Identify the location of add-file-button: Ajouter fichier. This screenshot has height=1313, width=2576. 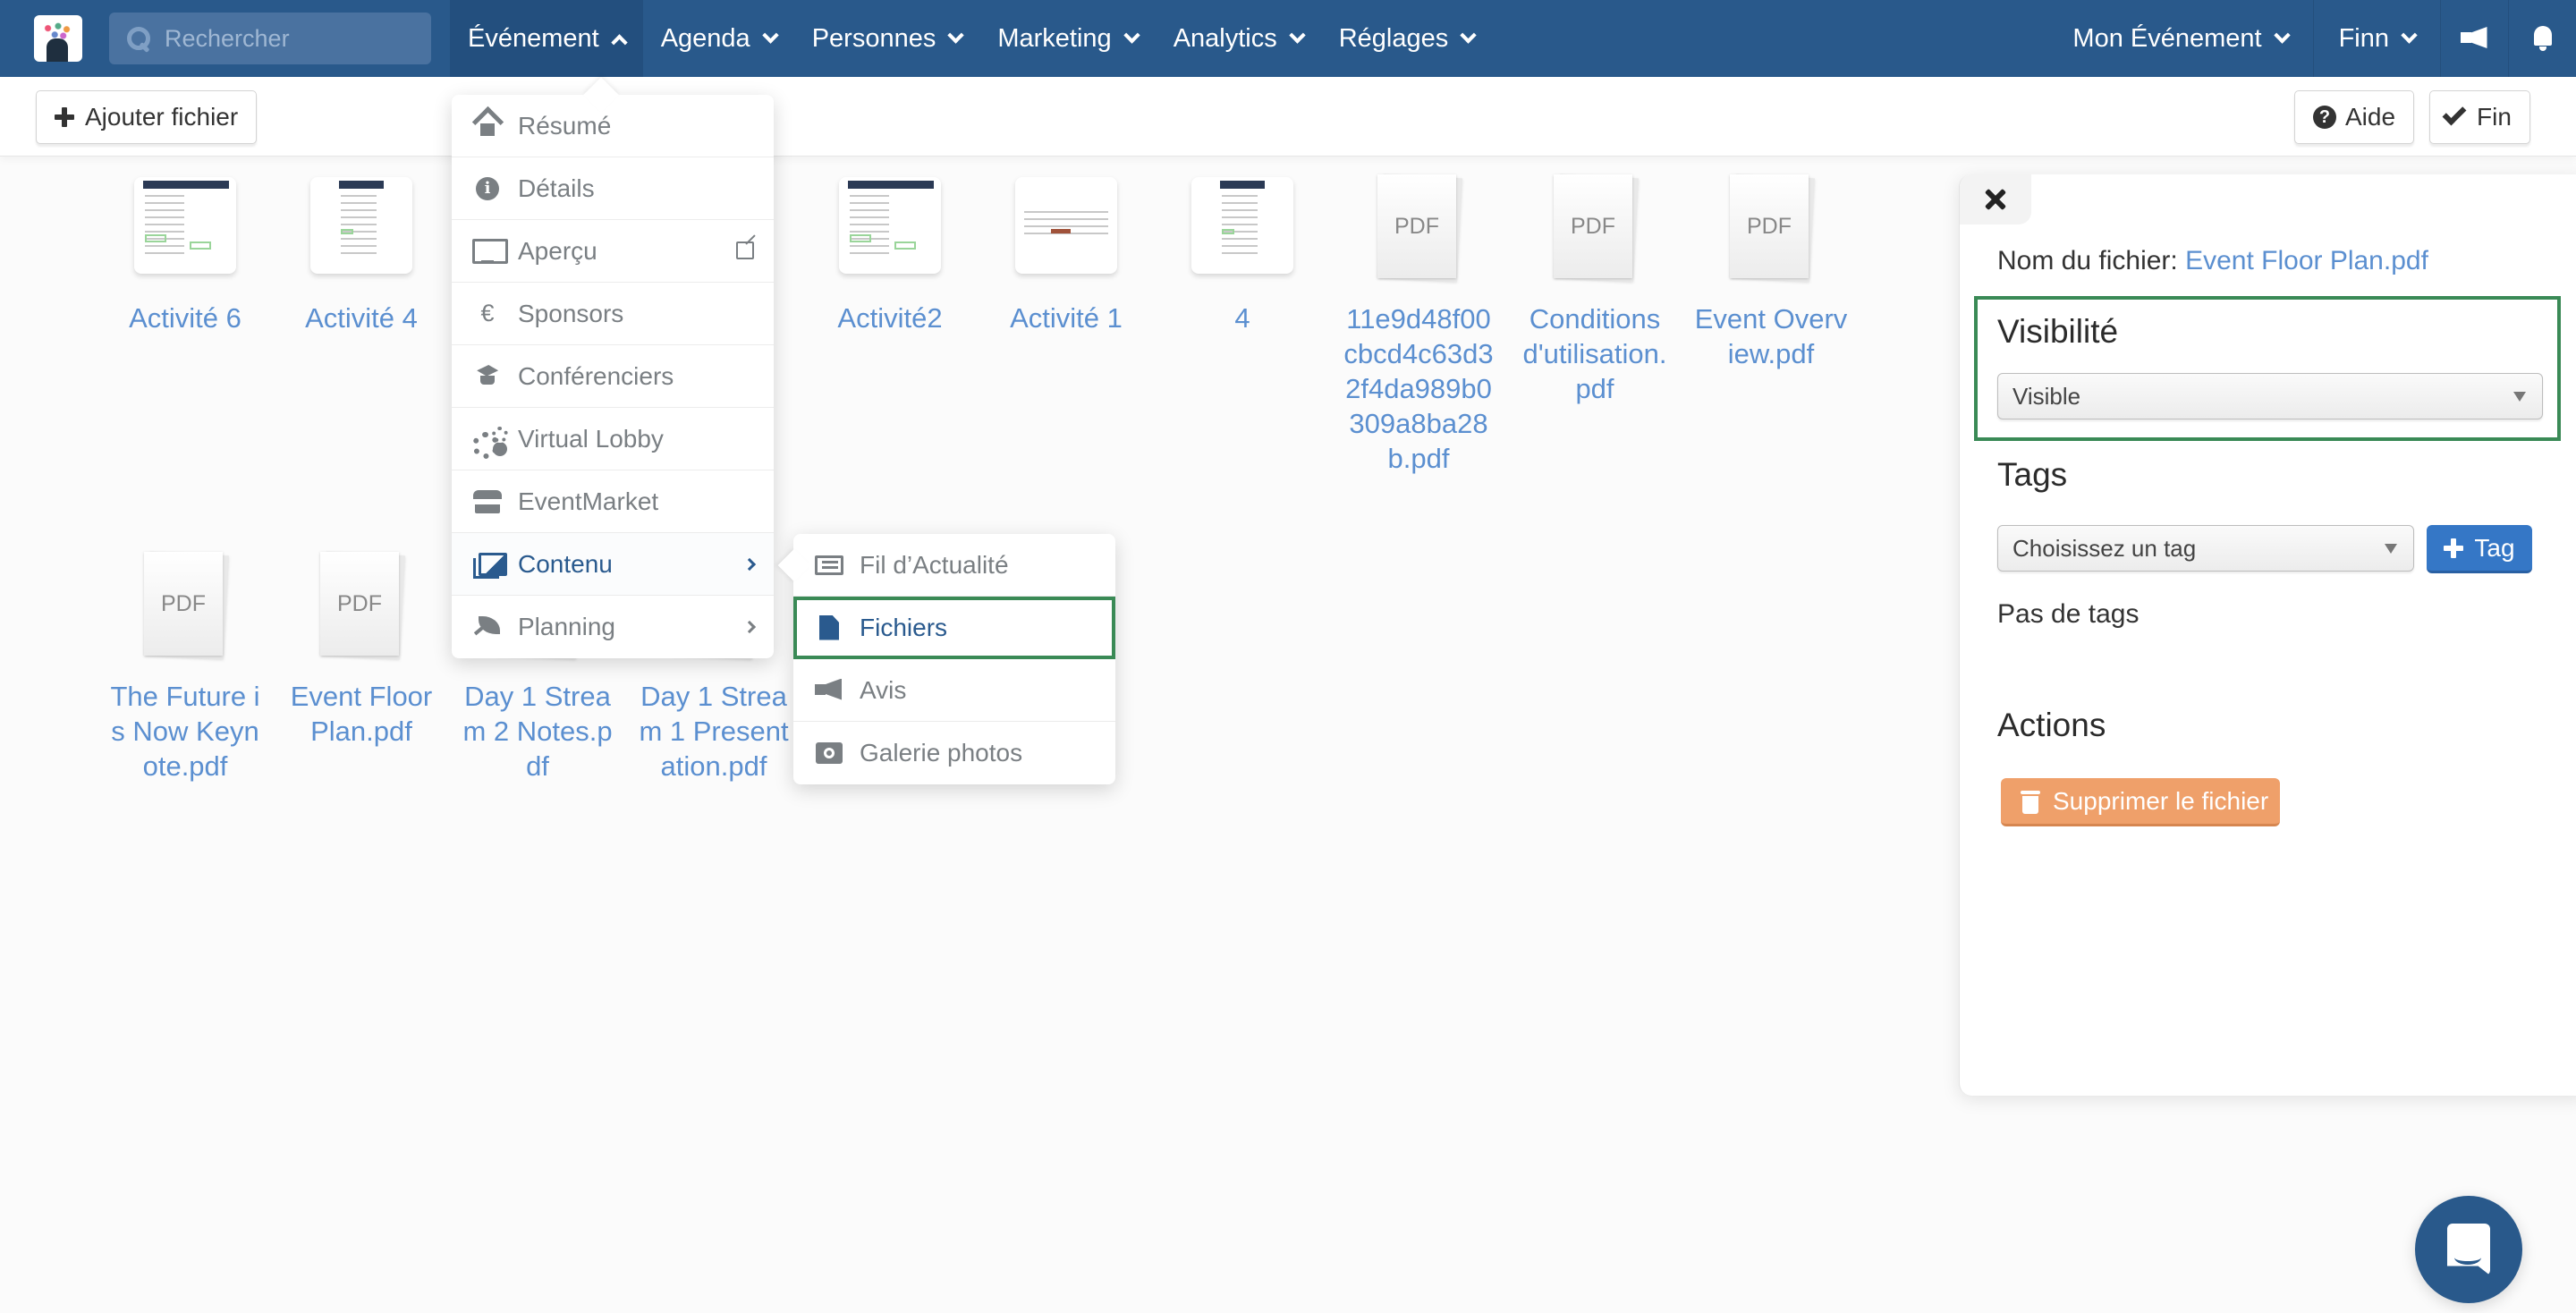
(147, 117).